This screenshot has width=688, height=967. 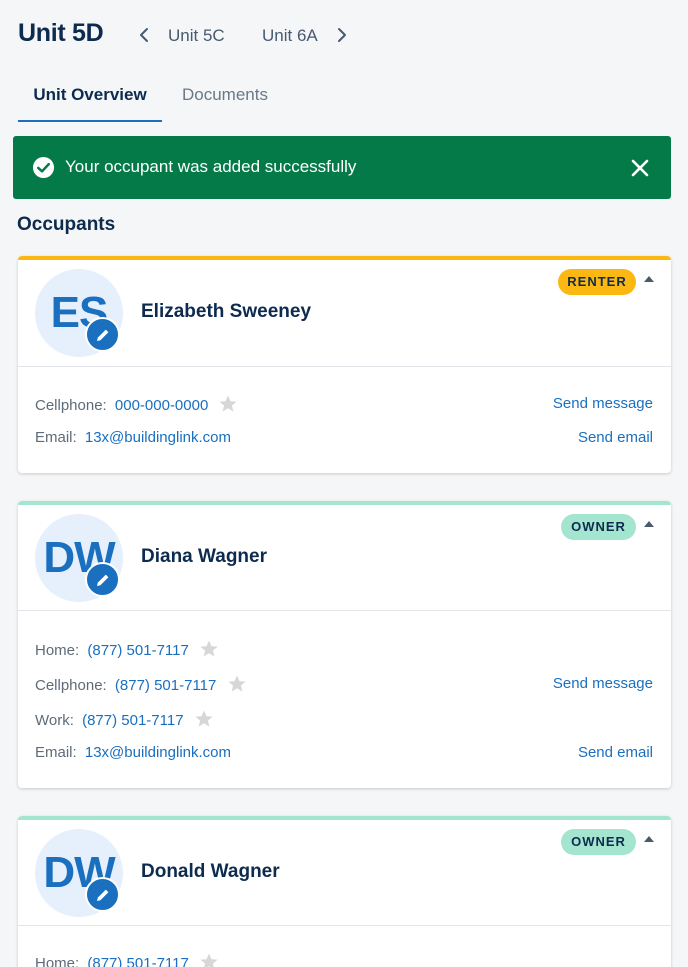 What do you see at coordinates (196, 36) in the screenshot?
I see `prev-unit-link: Unit 5C` at bounding box center [196, 36].